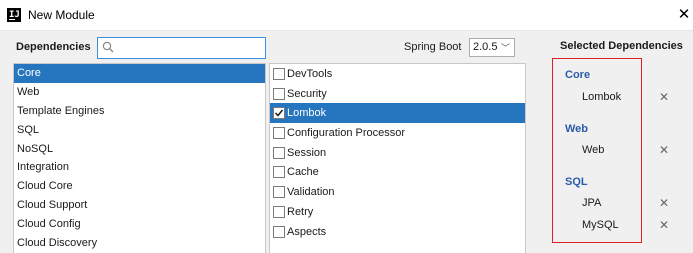 The image size is (693, 253). Describe the element at coordinates (310, 74) in the screenshot. I see `dependency-label: DevTools` at that location.